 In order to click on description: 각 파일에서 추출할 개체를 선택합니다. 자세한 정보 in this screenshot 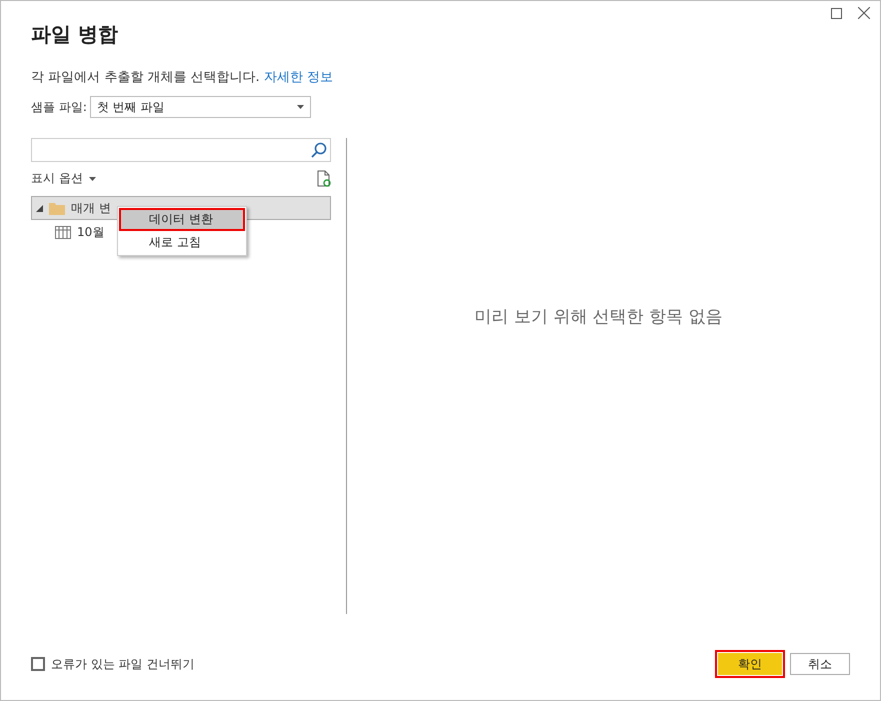, I will do `click(182, 77)`.